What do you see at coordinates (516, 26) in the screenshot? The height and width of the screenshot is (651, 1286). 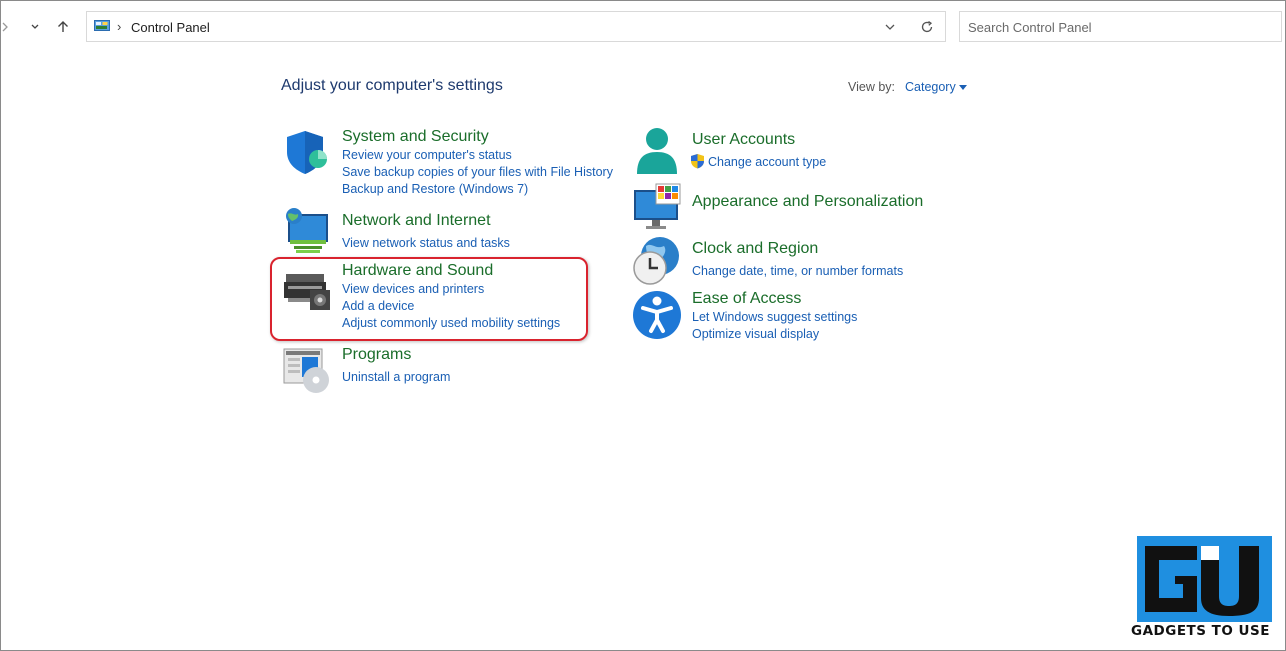 I see `address-bar: › Control Panel` at bounding box center [516, 26].